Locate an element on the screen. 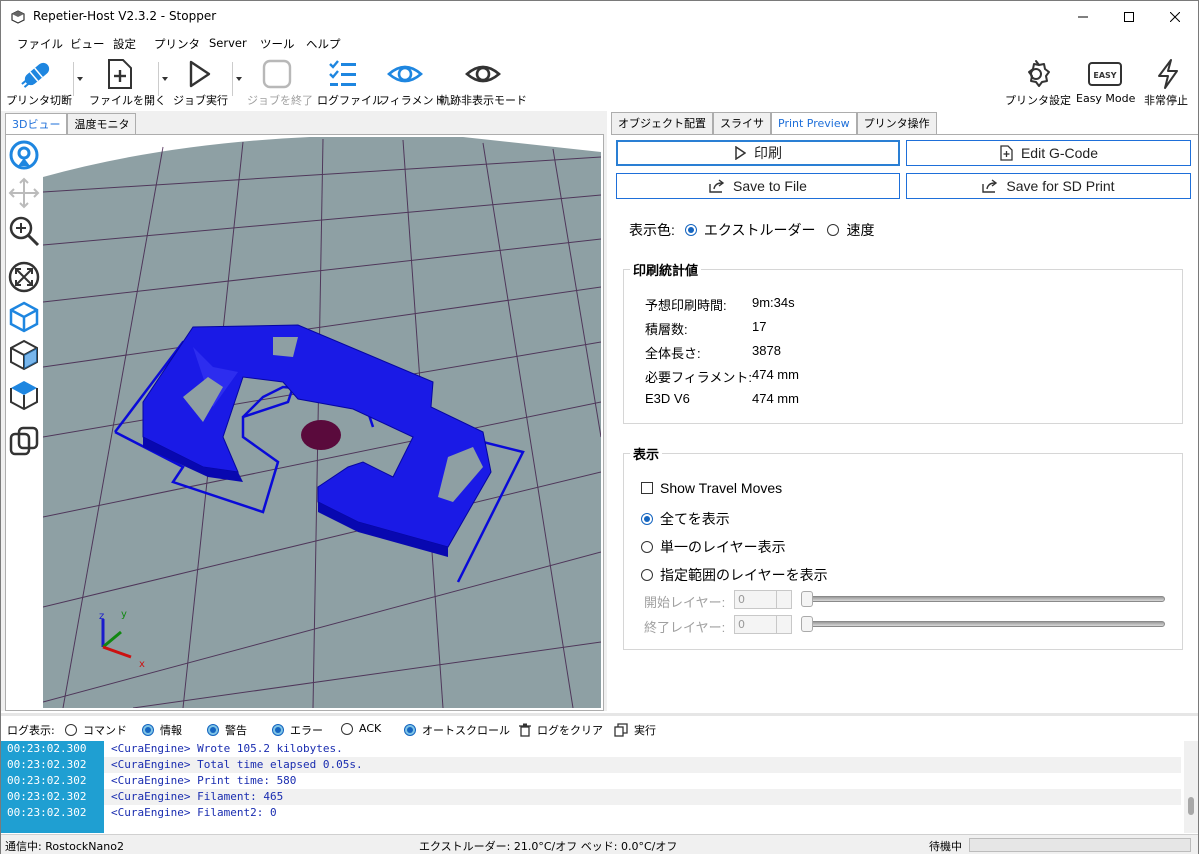  connection-status: 通信中: RostockNano2 is located at coordinates (64, 846).